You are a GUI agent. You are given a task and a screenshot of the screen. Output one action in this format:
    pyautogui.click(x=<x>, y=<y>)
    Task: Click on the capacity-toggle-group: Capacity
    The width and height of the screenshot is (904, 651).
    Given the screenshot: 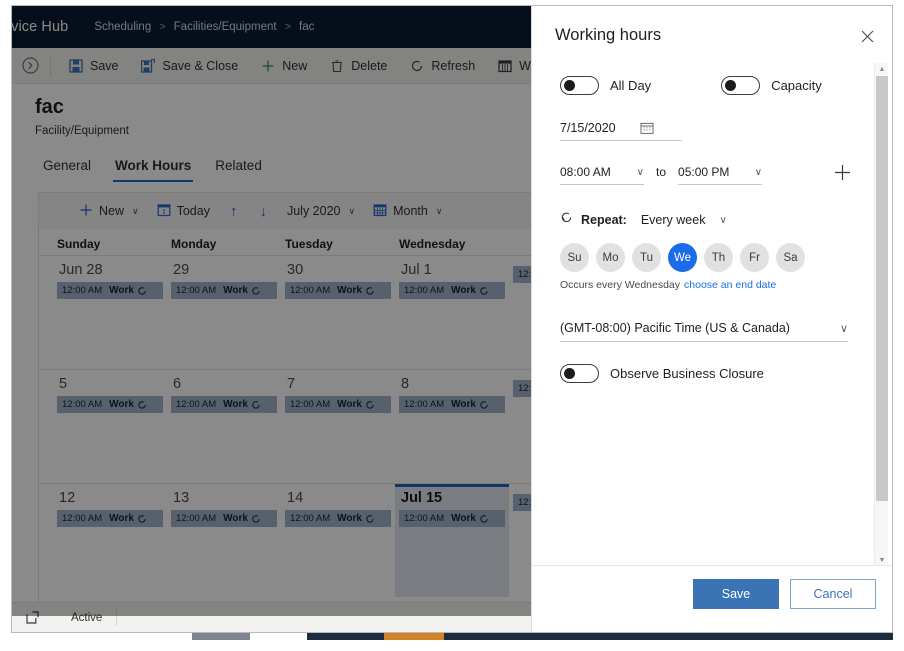 What is the action you would take?
    pyautogui.click(x=771, y=85)
    